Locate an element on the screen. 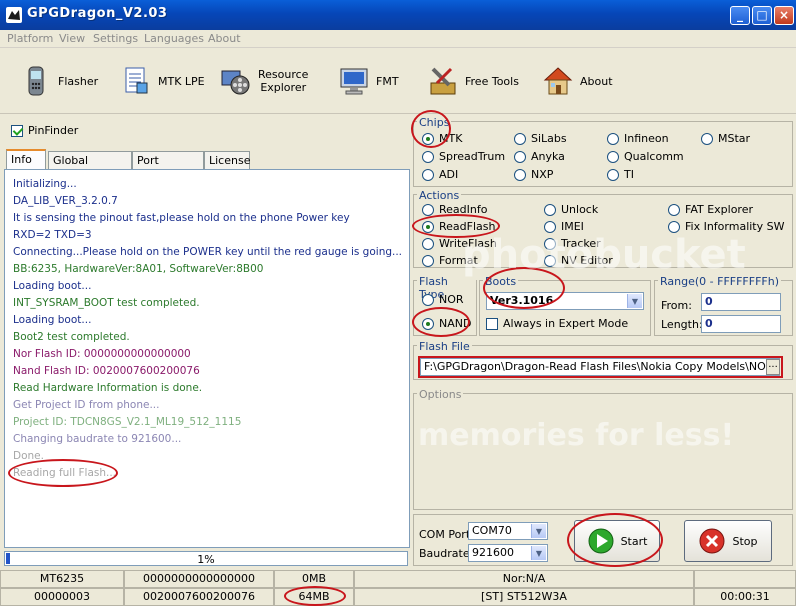 The width and height of the screenshot is (796, 606). chip-nxp-radio is located at coordinates (520, 174).